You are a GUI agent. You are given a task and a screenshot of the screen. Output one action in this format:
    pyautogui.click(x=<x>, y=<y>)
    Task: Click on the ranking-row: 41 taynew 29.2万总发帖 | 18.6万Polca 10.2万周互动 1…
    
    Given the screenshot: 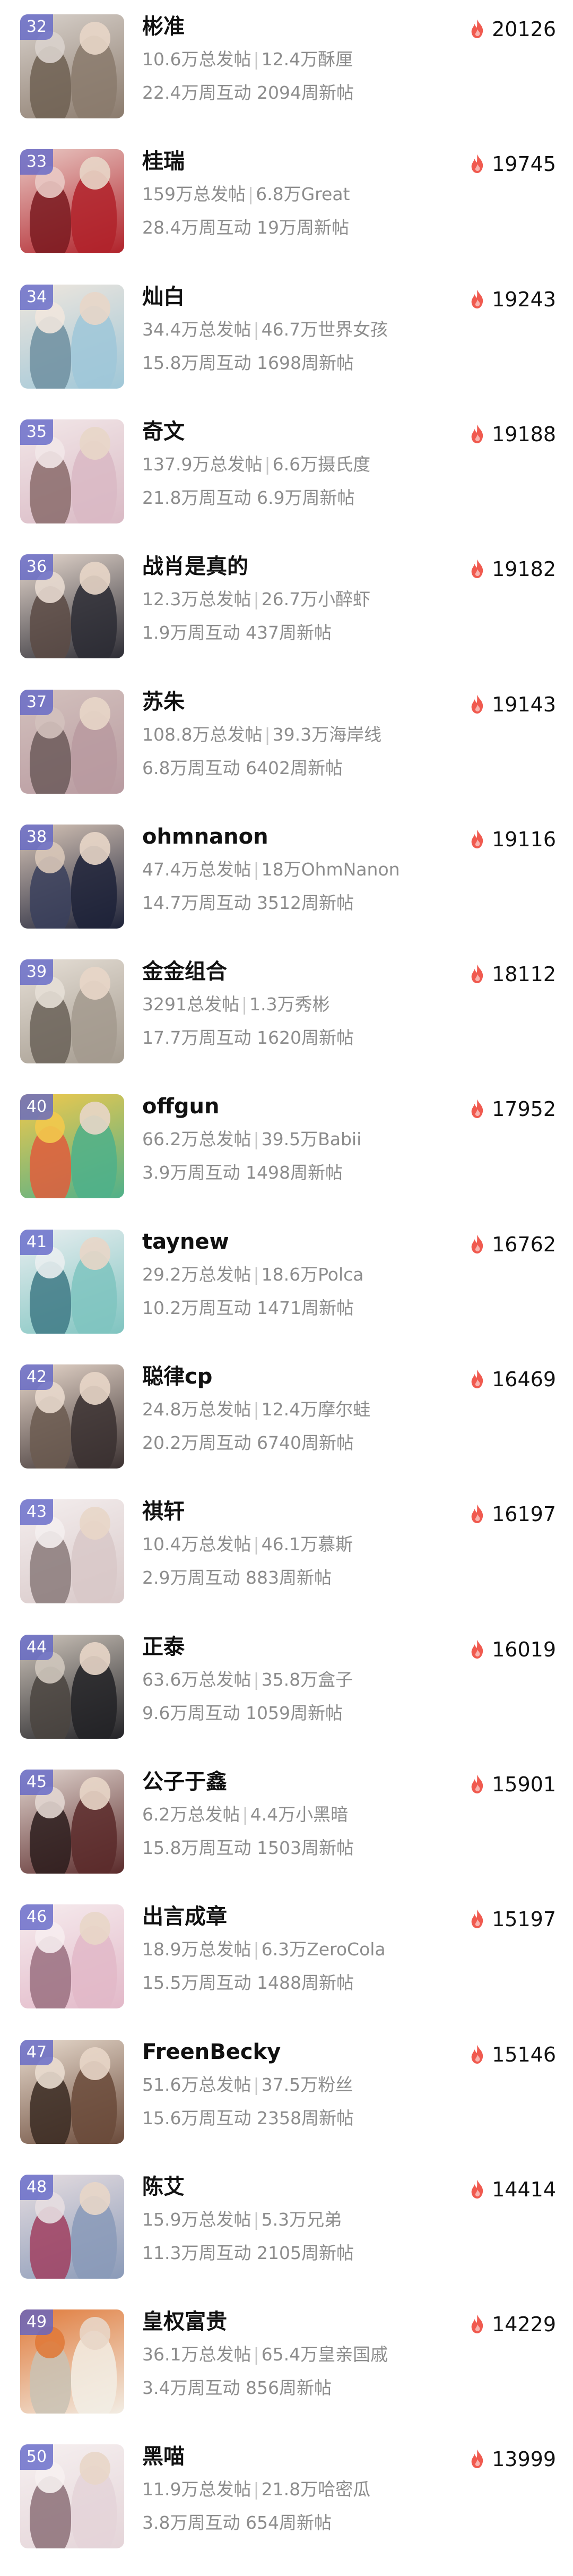 What is the action you would take?
    pyautogui.click(x=286, y=1283)
    